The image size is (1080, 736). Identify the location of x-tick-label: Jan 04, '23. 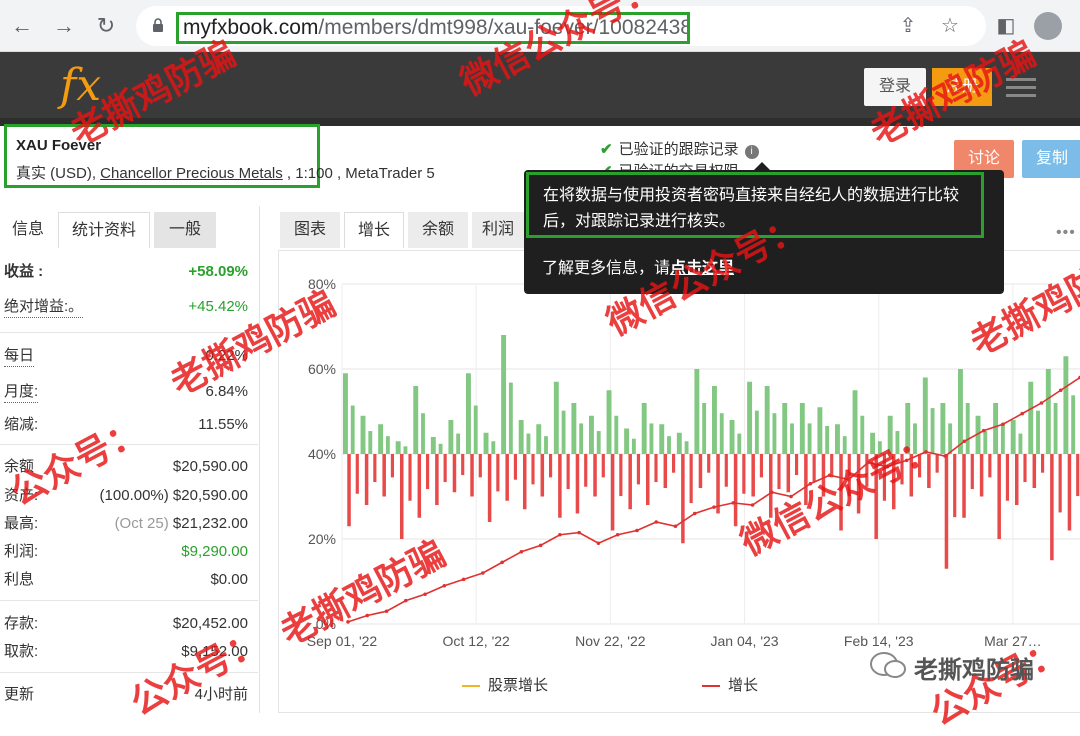
(745, 641).